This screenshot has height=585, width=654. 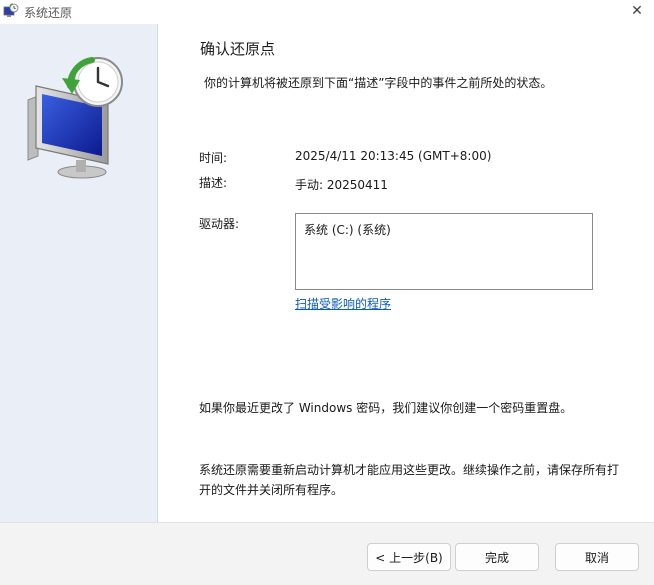 I want to click on cancel-button: 取消, so click(x=597, y=557).